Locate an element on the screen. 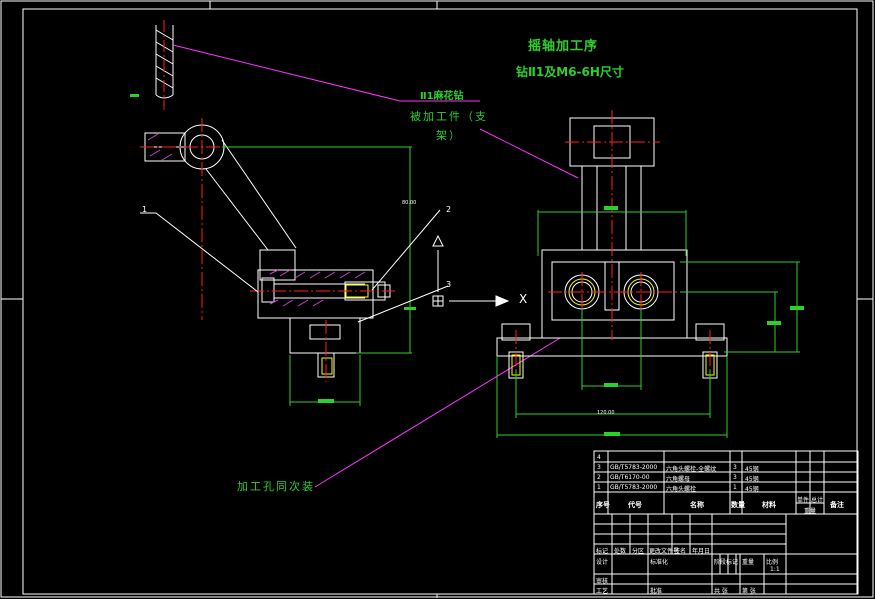  callout-1: 1 is located at coordinates (145, 209).